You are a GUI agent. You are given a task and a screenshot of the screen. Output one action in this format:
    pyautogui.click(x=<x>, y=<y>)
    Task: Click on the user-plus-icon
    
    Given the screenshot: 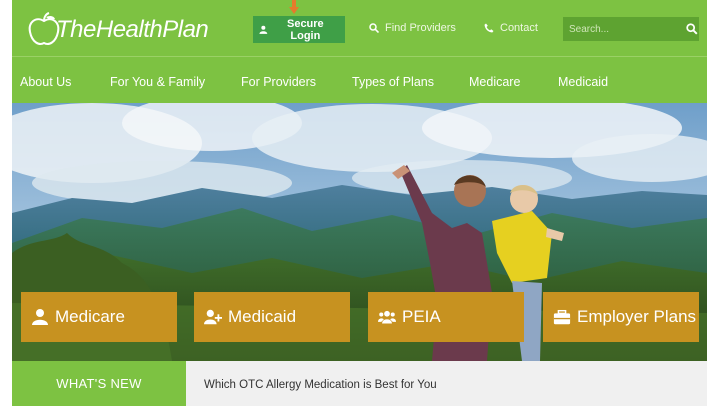 What is the action you would take?
    pyautogui.click(x=213, y=317)
    